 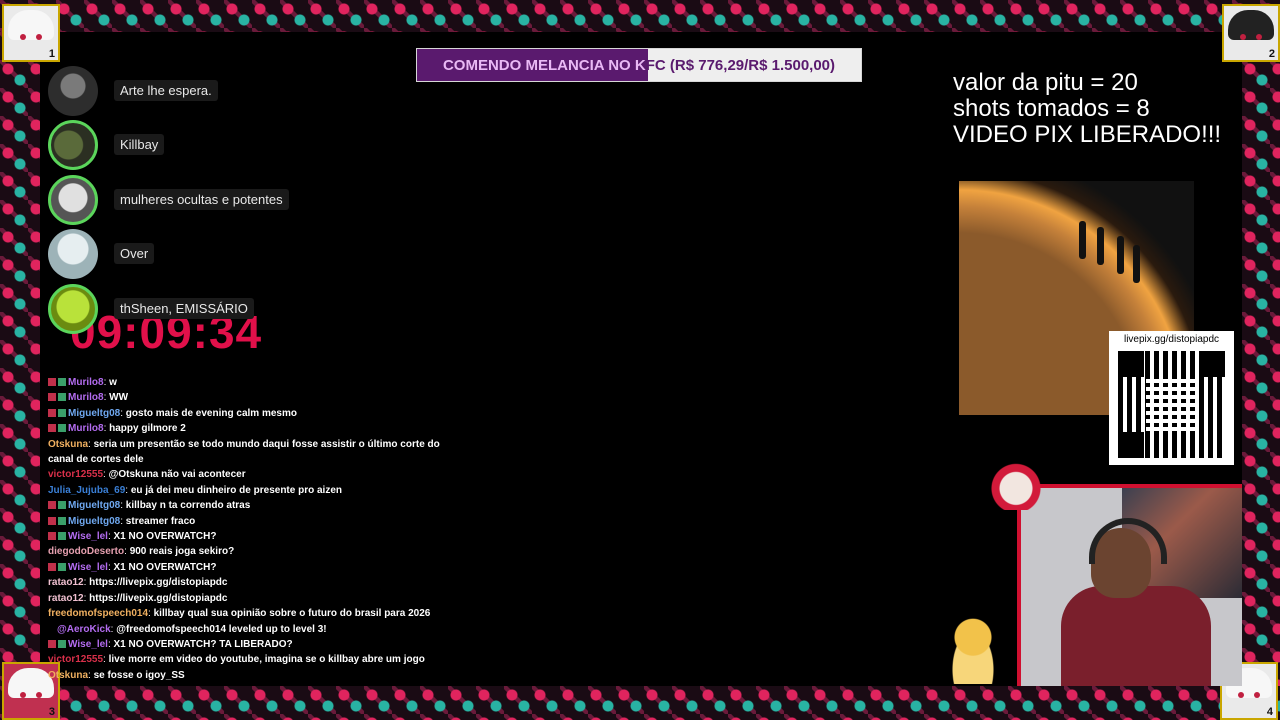 I want to click on chat-message: Murilo8: w, so click(x=258, y=382).